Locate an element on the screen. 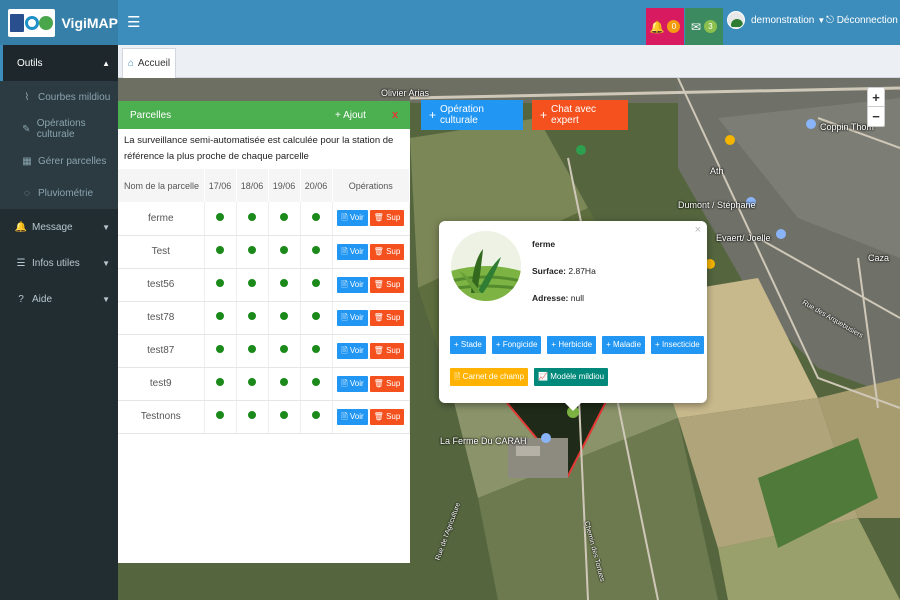  notifications-button: 🔔 0 is located at coordinates (665, 26).